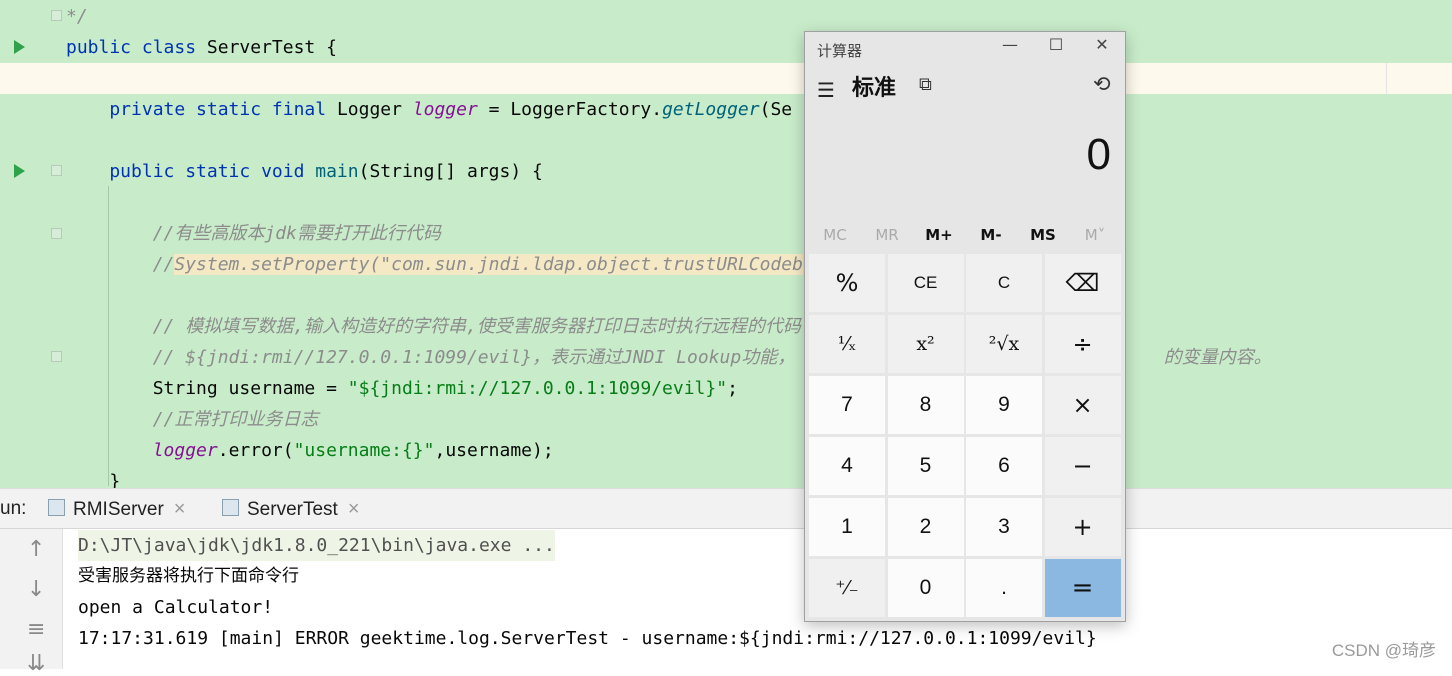 The width and height of the screenshot is (1452, 676). I want to click on calculator-display: 0, so click(1098, 154).